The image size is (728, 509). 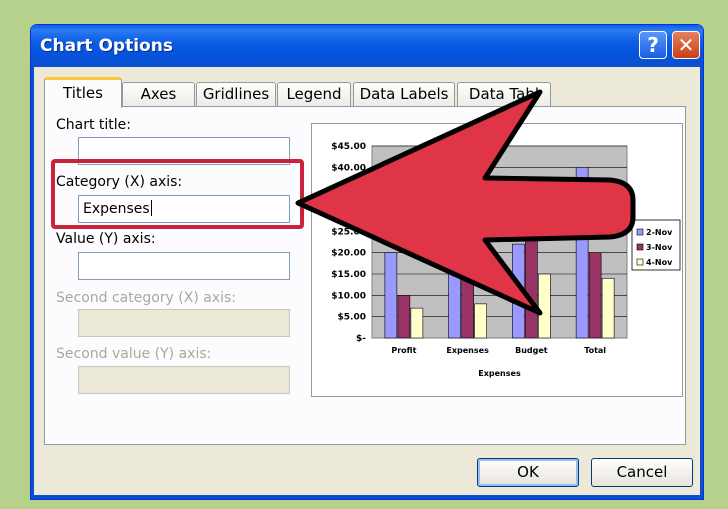 I want to click on x-tick-label: Total, so click(x=595, y=350).